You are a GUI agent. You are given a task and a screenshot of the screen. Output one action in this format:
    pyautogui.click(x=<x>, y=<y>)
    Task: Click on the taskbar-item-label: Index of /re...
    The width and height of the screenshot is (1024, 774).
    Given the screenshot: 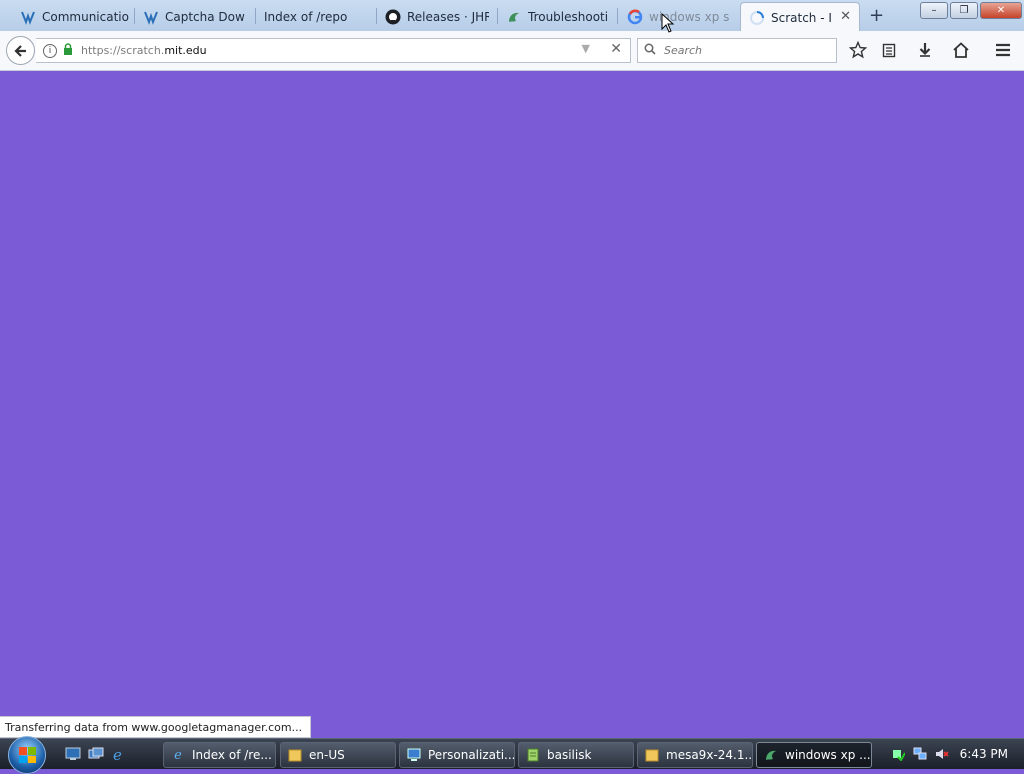 What is the action you would take?
    pyautogui.click(x=232, y=755)
    